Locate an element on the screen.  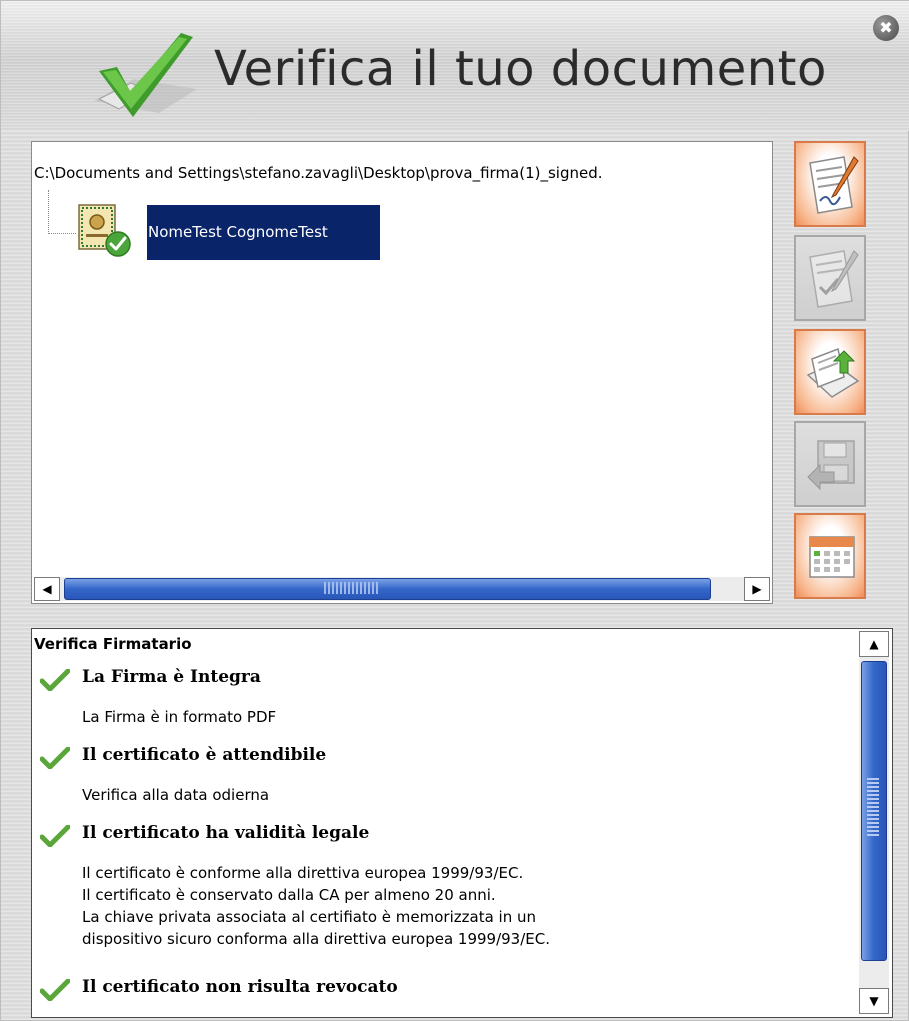
save-button is located at coordinates (830, 464).